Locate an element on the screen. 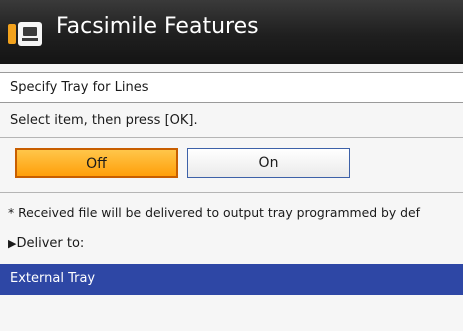 The image size is (463, 331). destination-value: External Tray is located at coordinates (53, 278).